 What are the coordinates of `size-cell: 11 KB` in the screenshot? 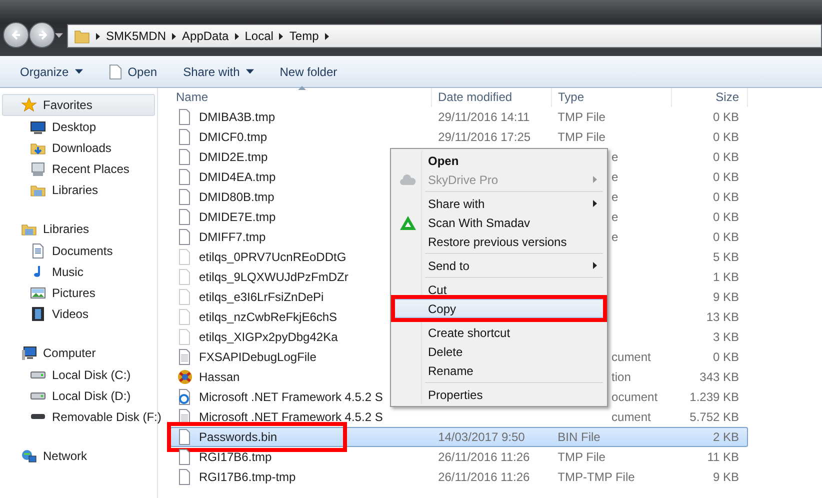 It's located at (723, 457).